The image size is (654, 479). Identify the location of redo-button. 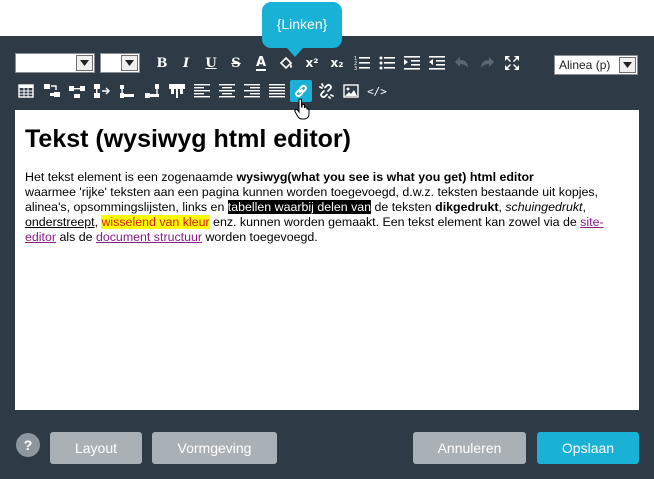
(487, 63).